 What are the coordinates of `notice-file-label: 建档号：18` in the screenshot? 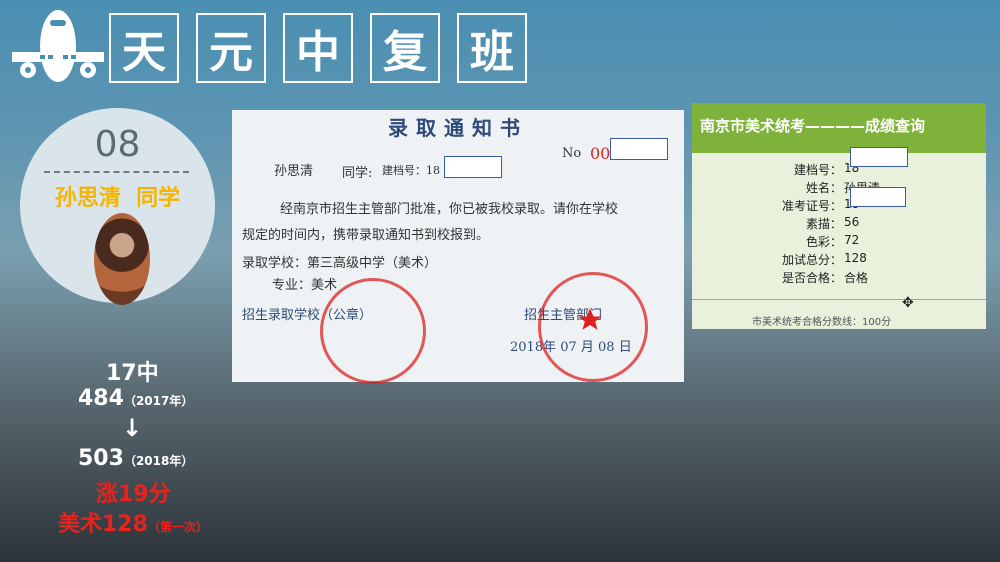 It's located at (411, 170).